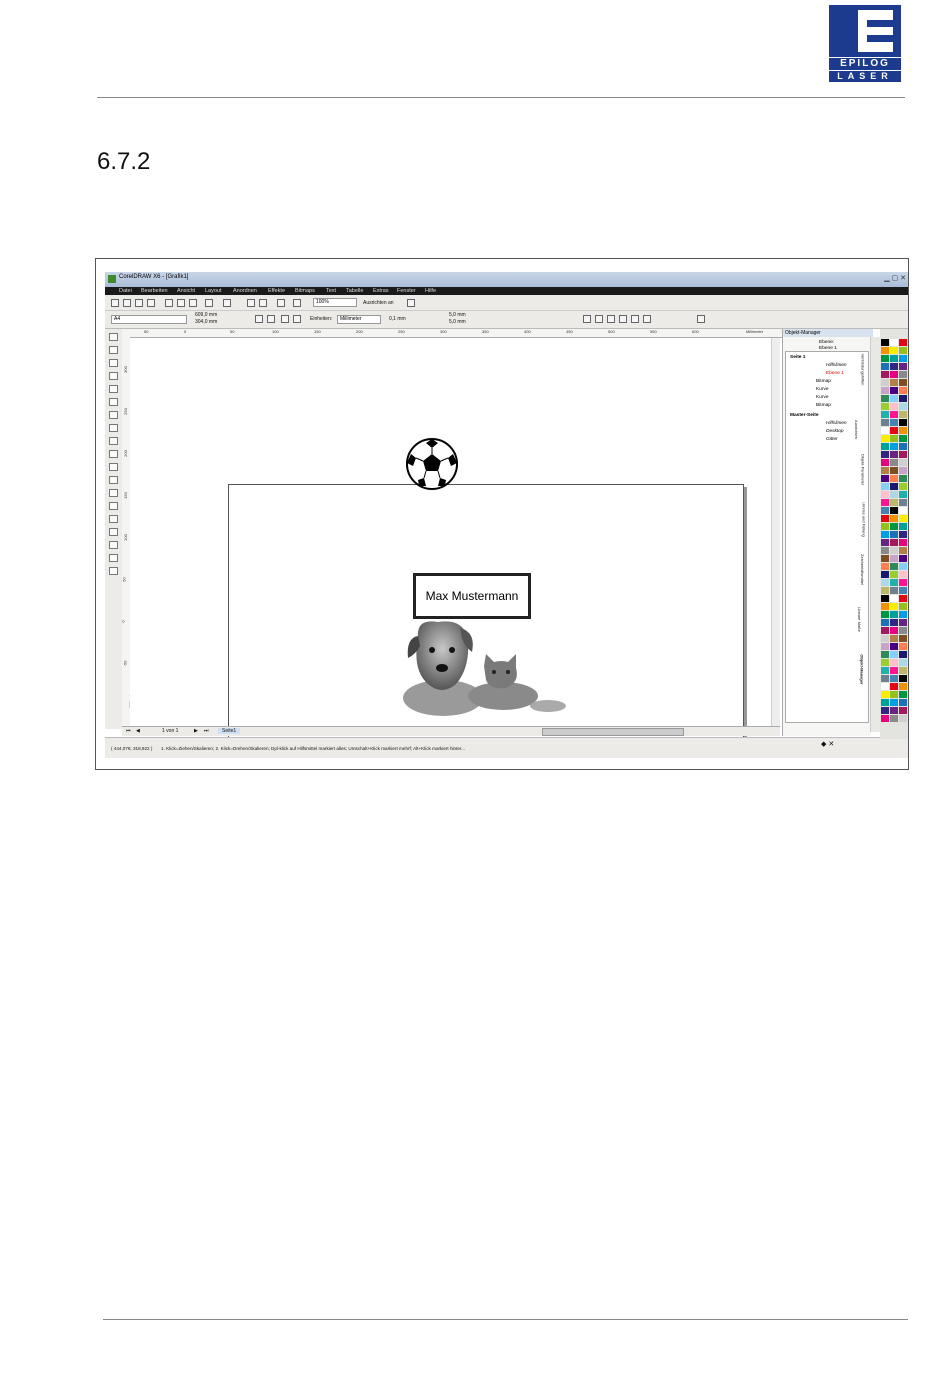 The width and height of the screenshot is (950, 1388). I want to click on menu-text: Text, so click(331, 291).